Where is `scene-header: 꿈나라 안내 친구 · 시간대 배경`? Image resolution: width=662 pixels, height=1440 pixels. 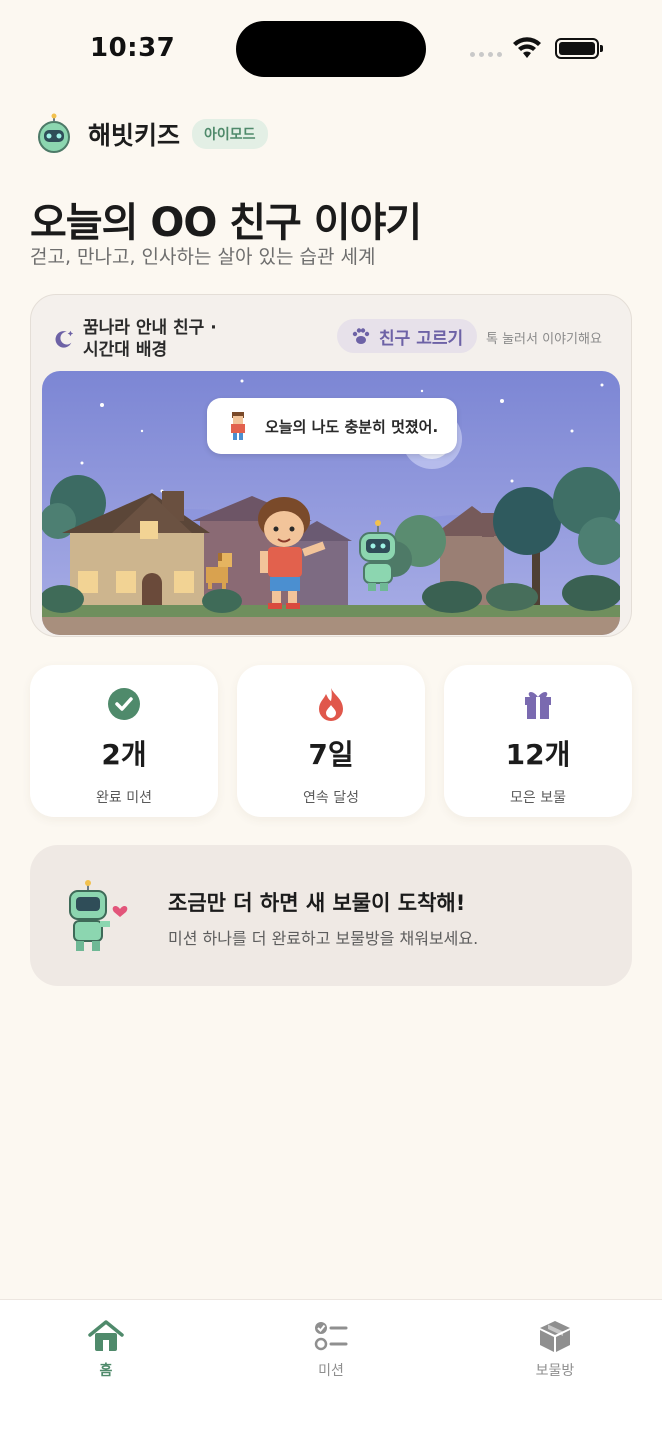 scene-header: 꿈나라 안내 친구 · 시간대 배경 is located at coordinates (143, 339).